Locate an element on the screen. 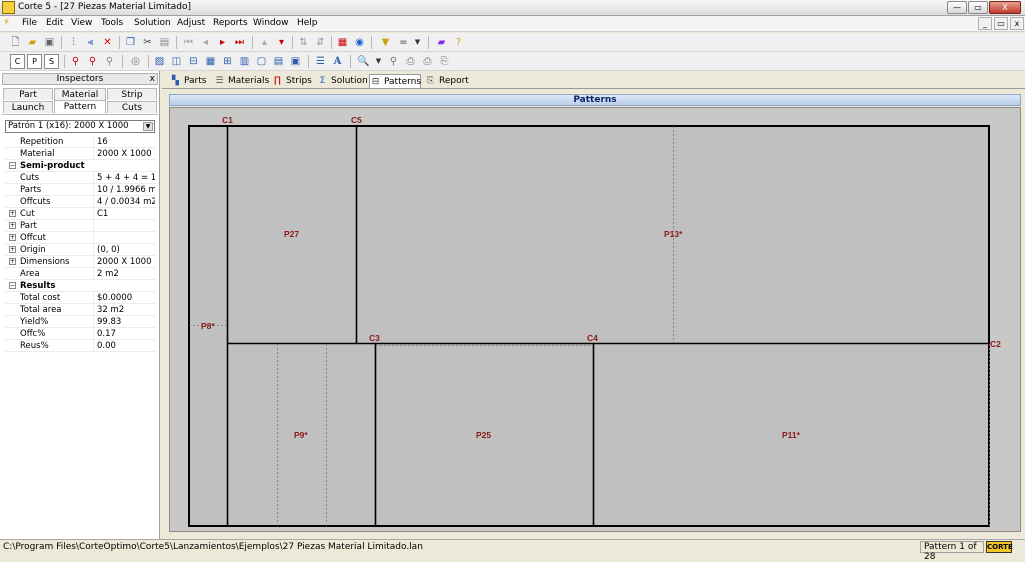  cut-label-c3: C3 is located at coordinates (374, 338).